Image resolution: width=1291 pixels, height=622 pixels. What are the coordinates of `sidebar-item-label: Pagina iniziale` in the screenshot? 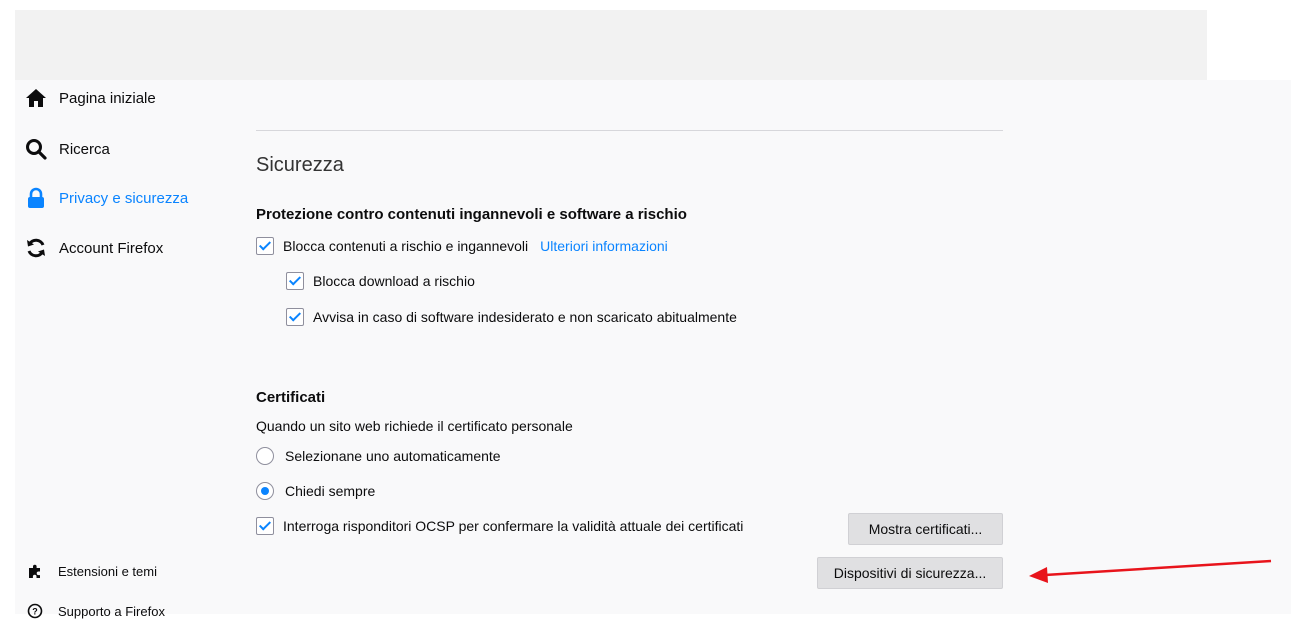 It's located at (107, 98).